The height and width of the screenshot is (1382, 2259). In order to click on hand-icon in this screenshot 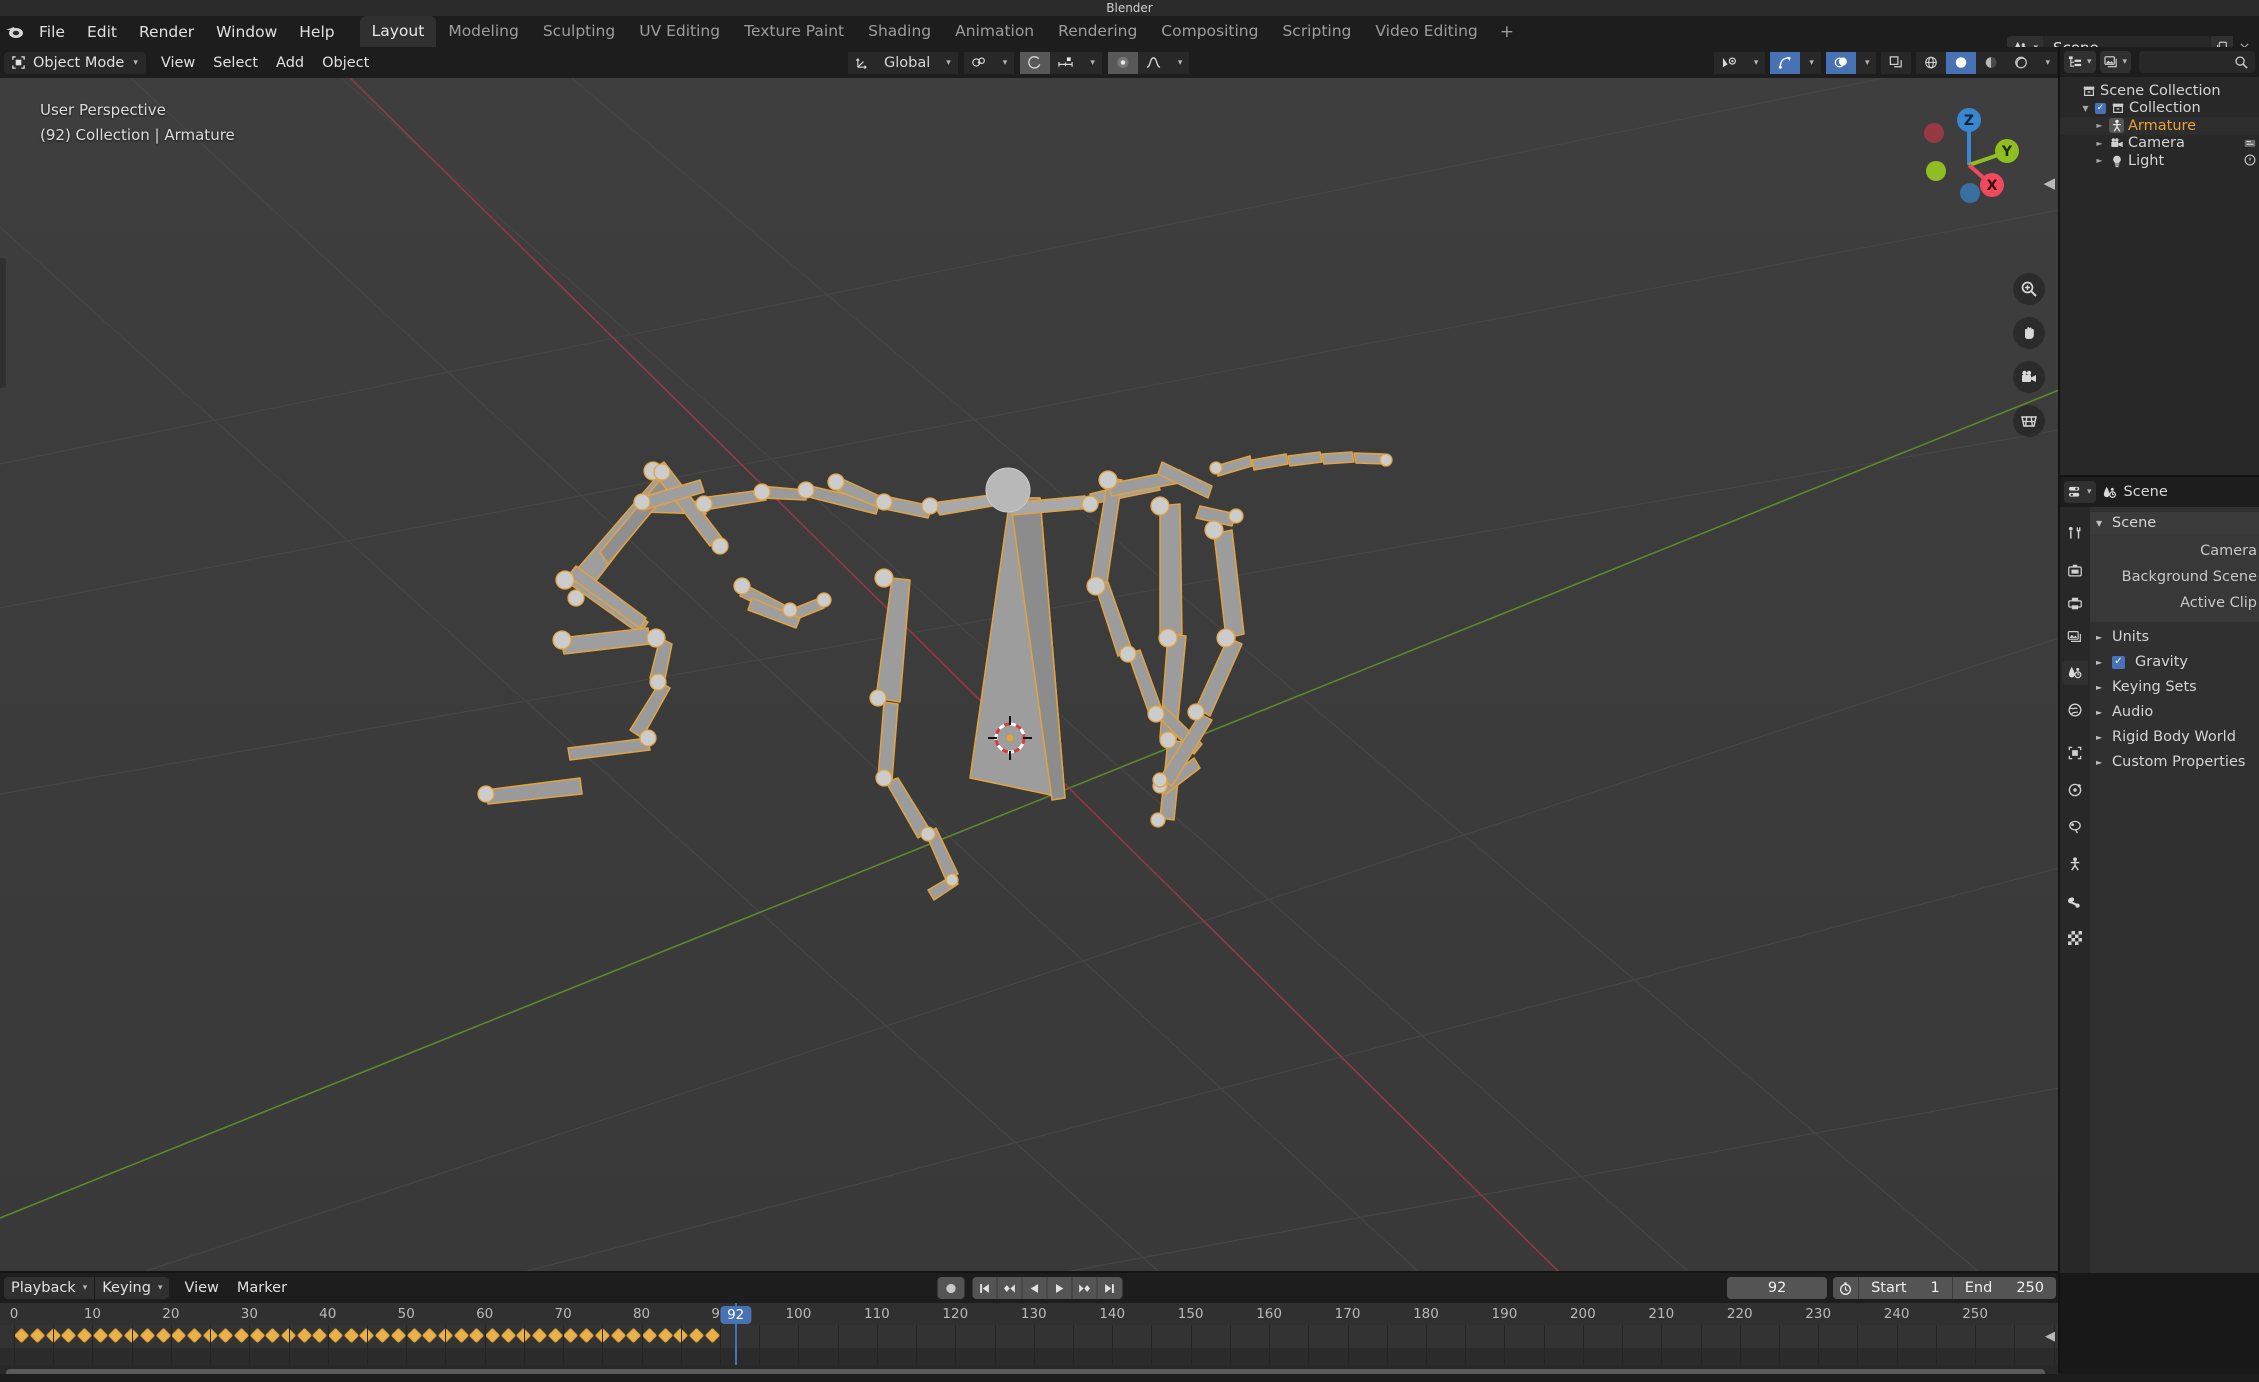, I will do `click(2029, 333)`.